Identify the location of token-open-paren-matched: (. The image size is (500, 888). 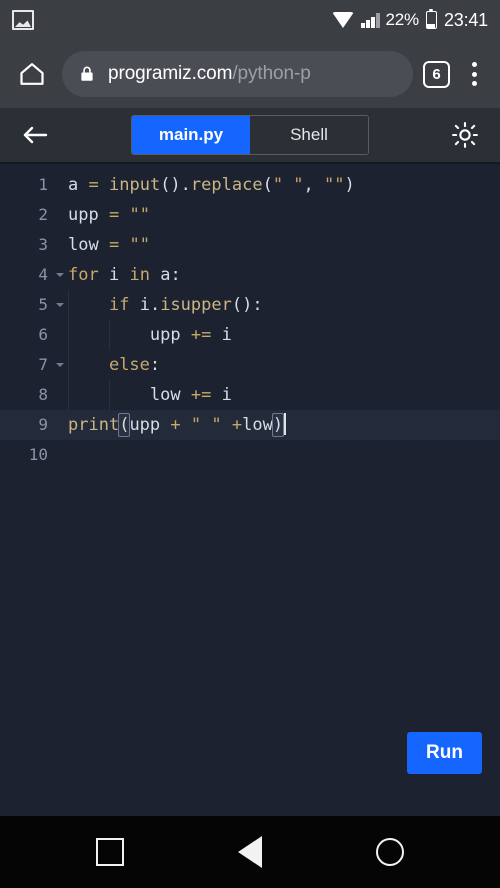
(124, 425).